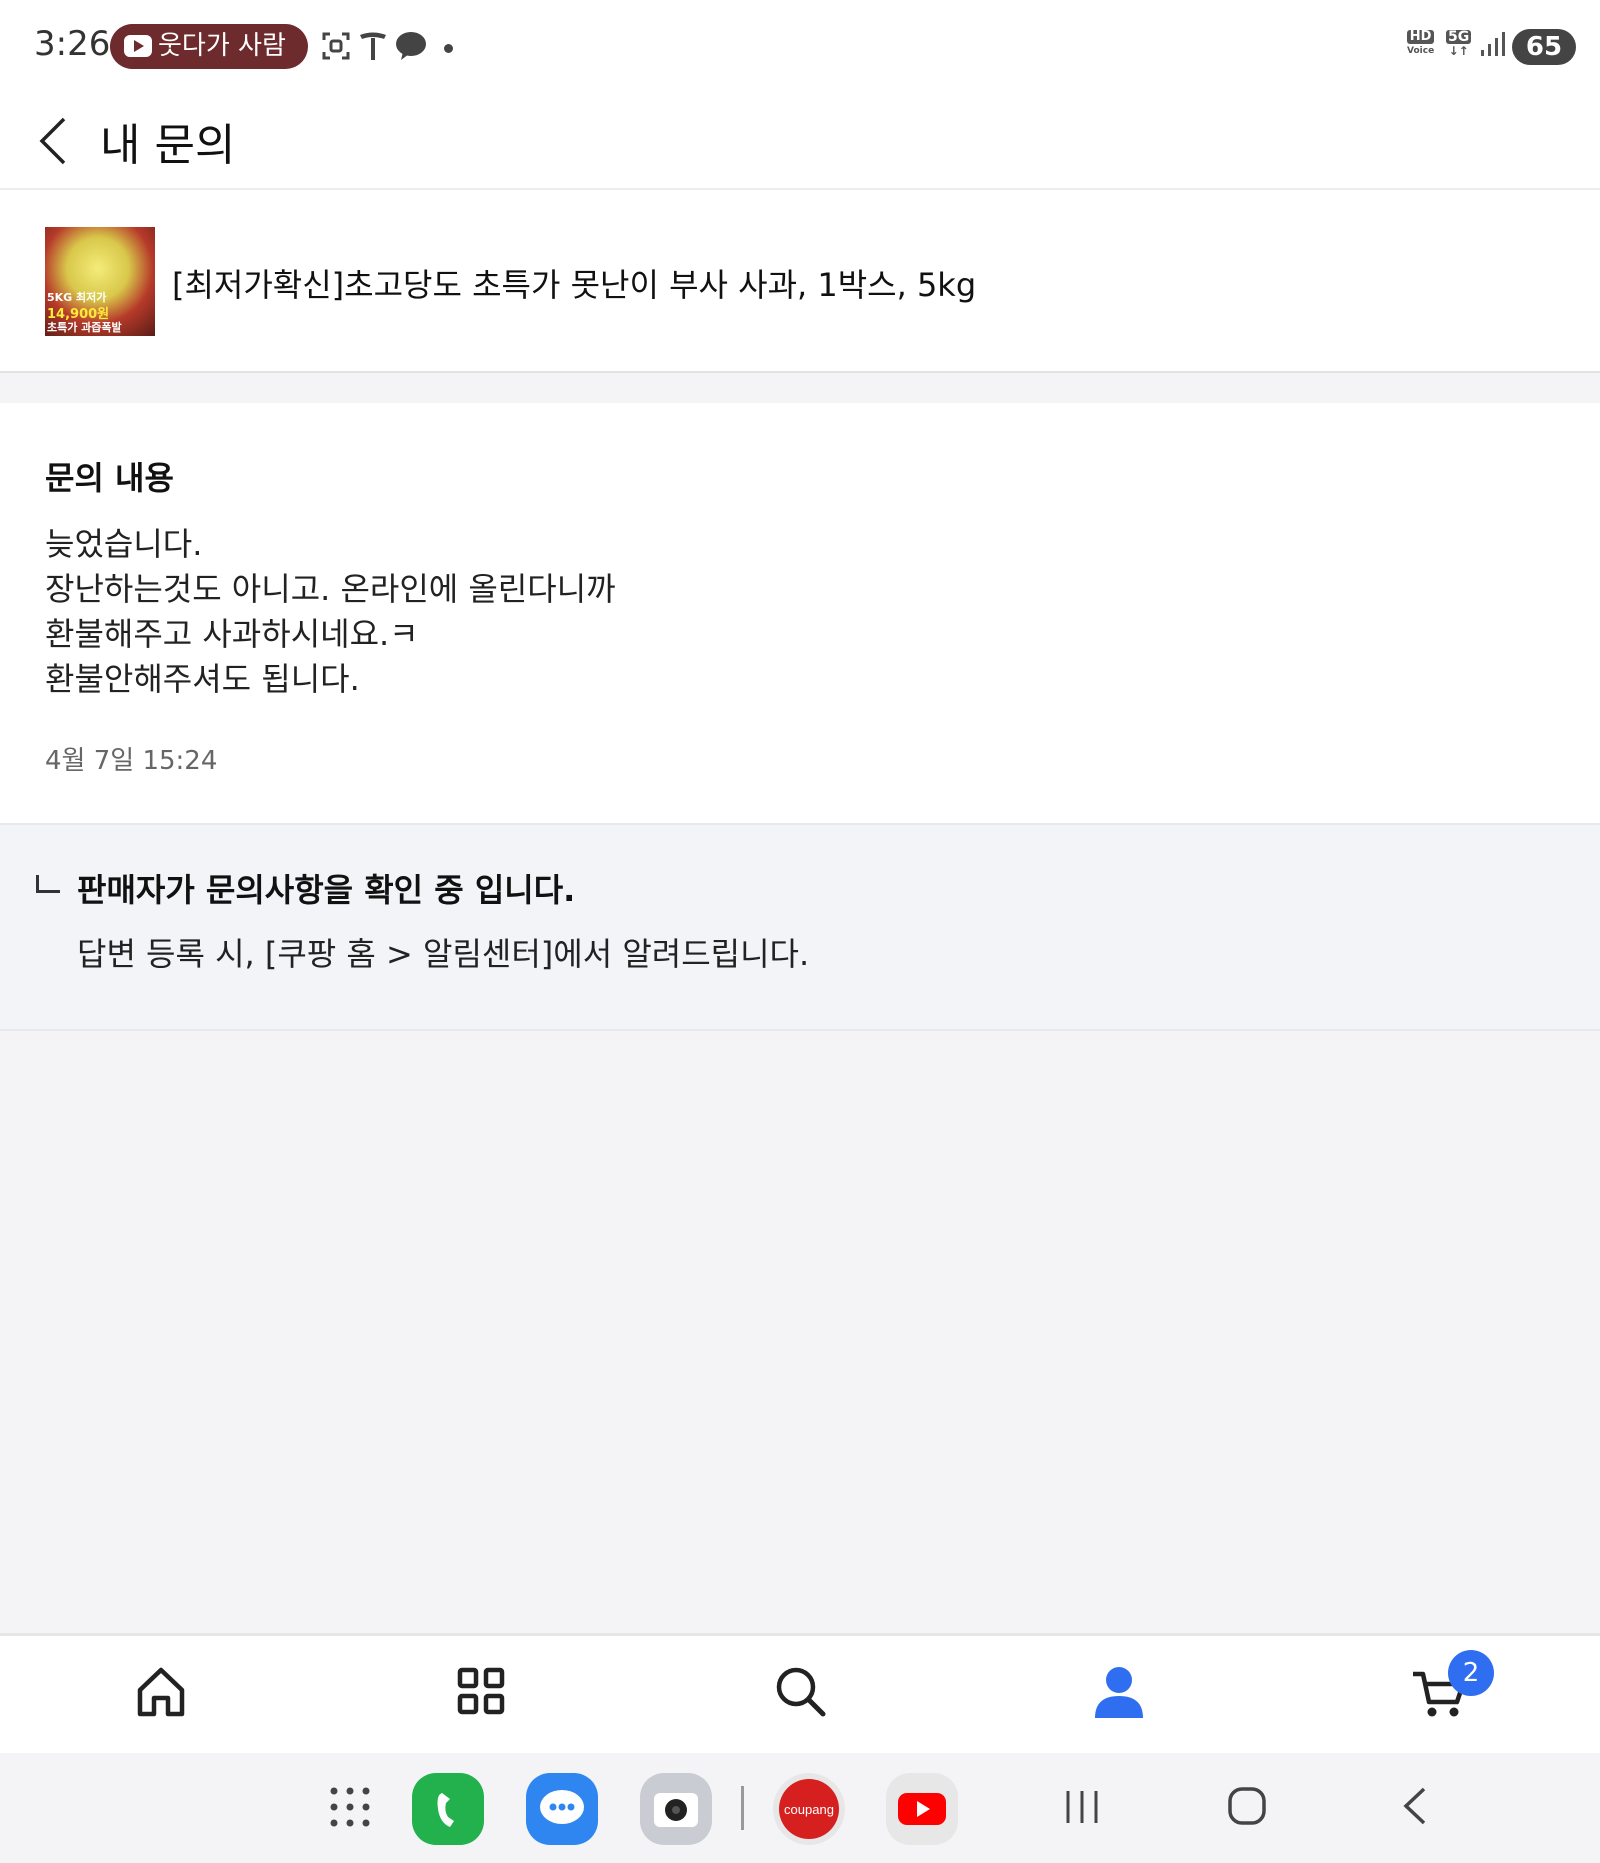 This screenshot has width=1600, height=1863. Describe the element at coordinates (742, 1808) in the screenshot. I see `dock-divider` at that location.